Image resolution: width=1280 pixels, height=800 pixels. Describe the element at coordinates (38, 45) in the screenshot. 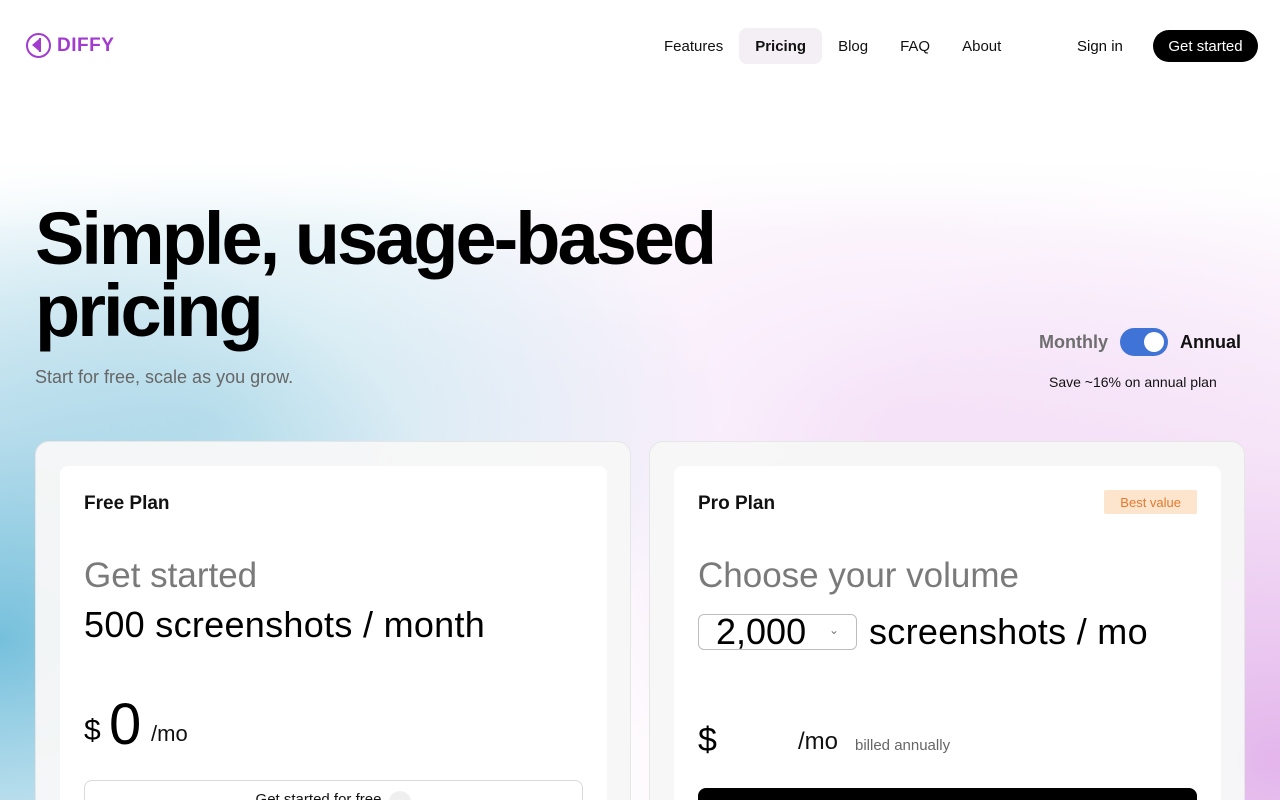

I see `diffy-logo-icon` at that location.